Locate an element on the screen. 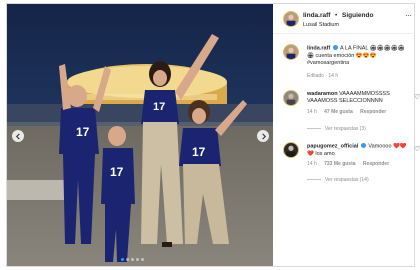 Image resolution: width=420 pixels, height=270 pixels. view-replies-label: Ver respuestas (3) is located at coordinates (345, 129).